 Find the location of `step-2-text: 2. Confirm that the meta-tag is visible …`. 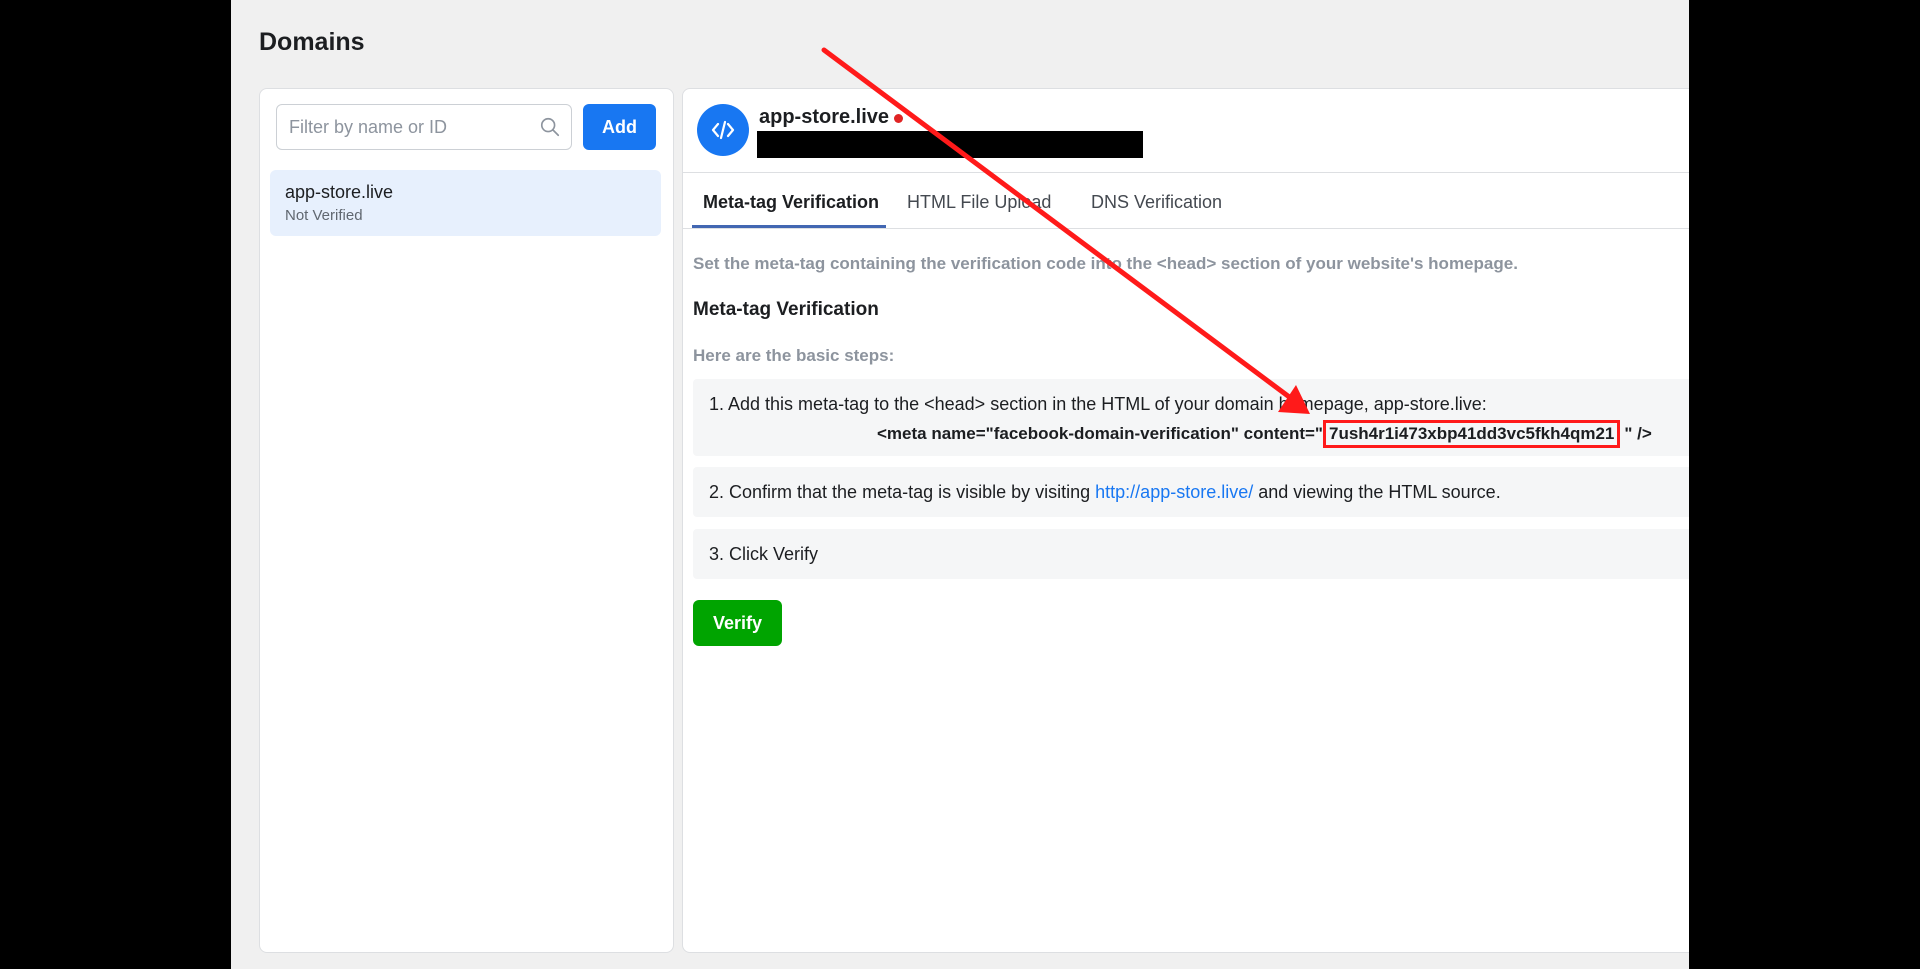

step-2-text: 2. Confirm that the meta-tag is visible … is located at coordinates (1105, 492).